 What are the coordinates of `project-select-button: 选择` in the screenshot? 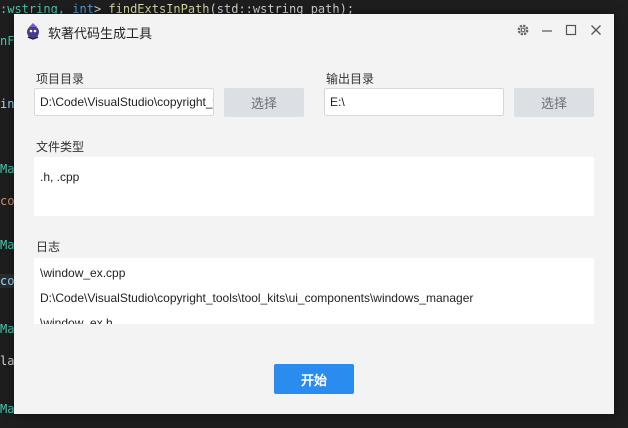 It's located at (264, 102).